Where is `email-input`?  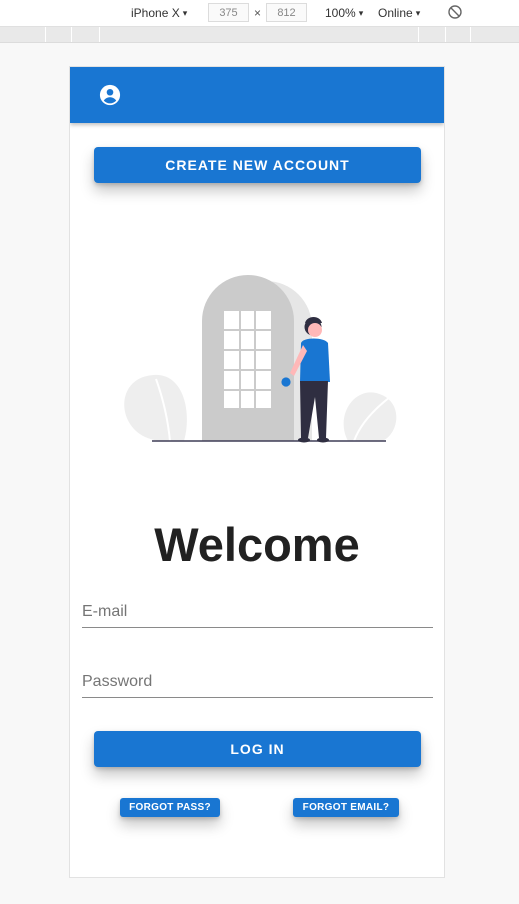 email-input is located at coordinates (257, 612).